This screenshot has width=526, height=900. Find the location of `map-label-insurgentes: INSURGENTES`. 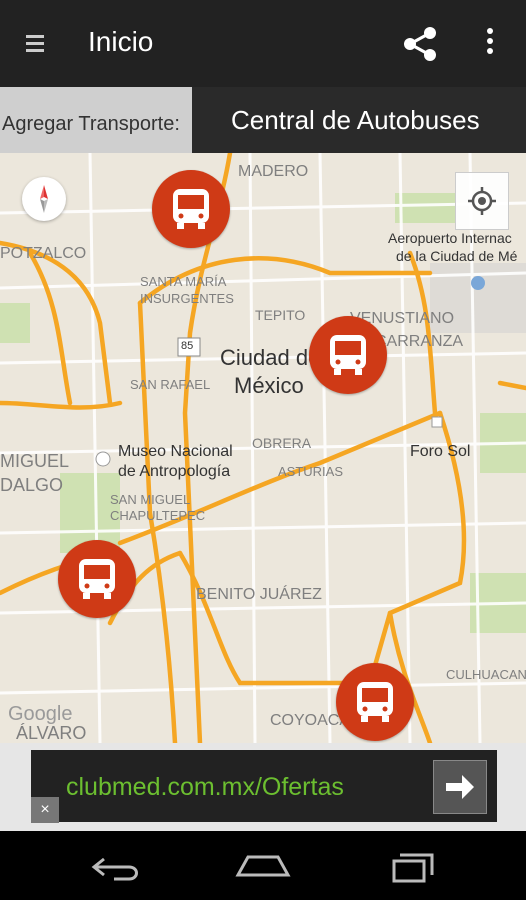

map-label-insurgentes: INSURGENTES is located at coordinates (187, 298).